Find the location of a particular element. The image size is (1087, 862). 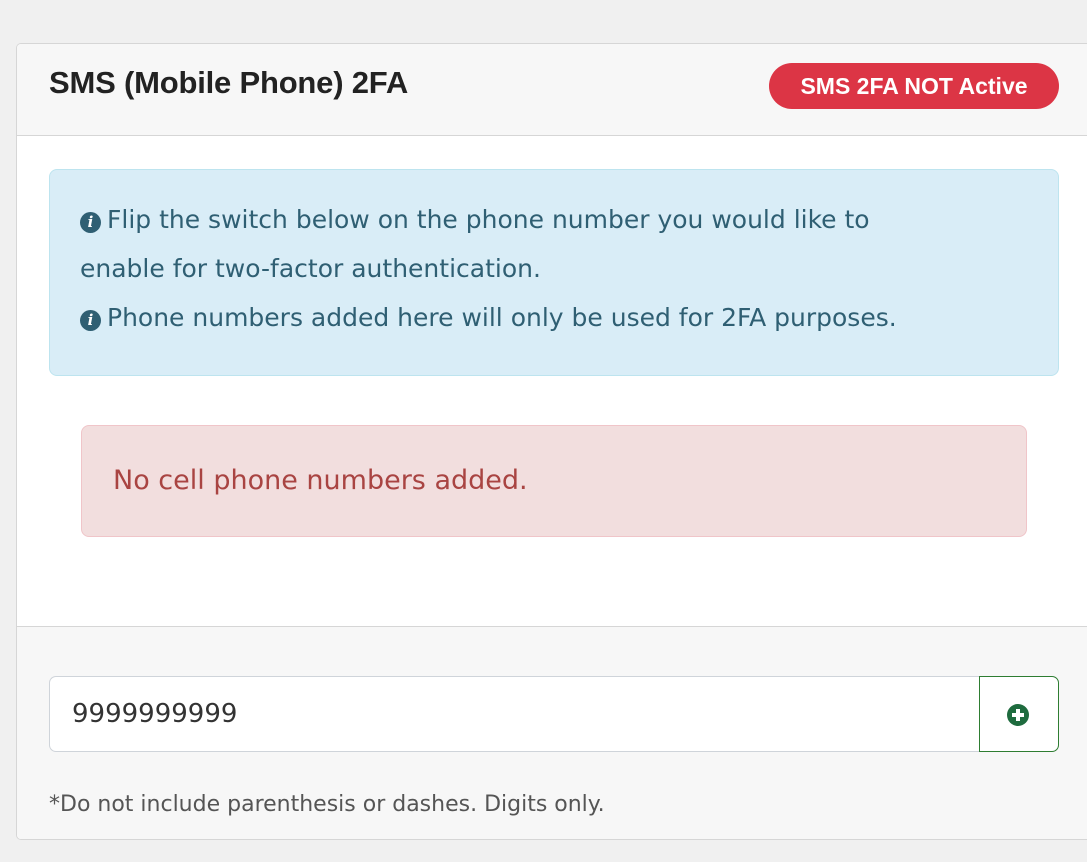

info-line-2: enable for two-factor authentication. is located at coordinates (554, 268).